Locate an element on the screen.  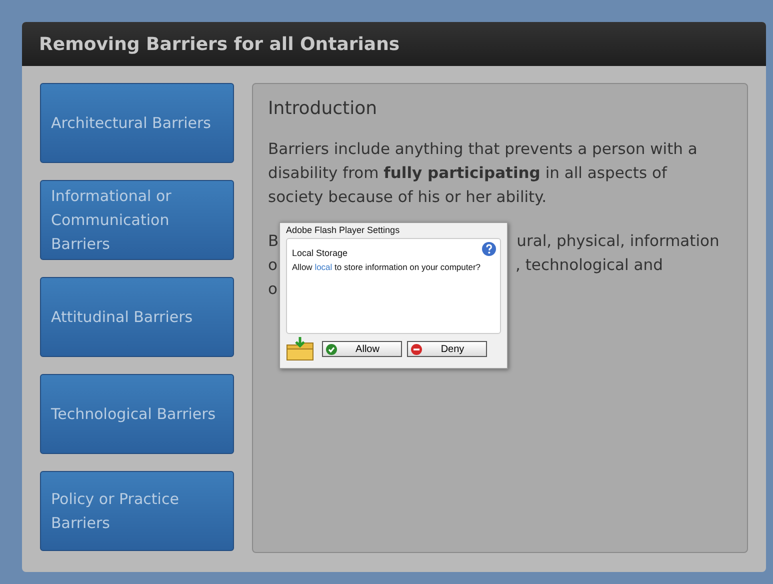
dialog-title: Adobe Flash Player Settings is located at coordinates (343, 230).